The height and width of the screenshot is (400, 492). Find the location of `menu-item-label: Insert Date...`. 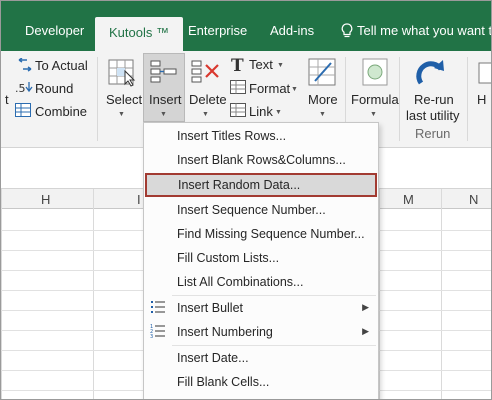

menu-item-label: Insert Date... is located at coordinates (213, 358).